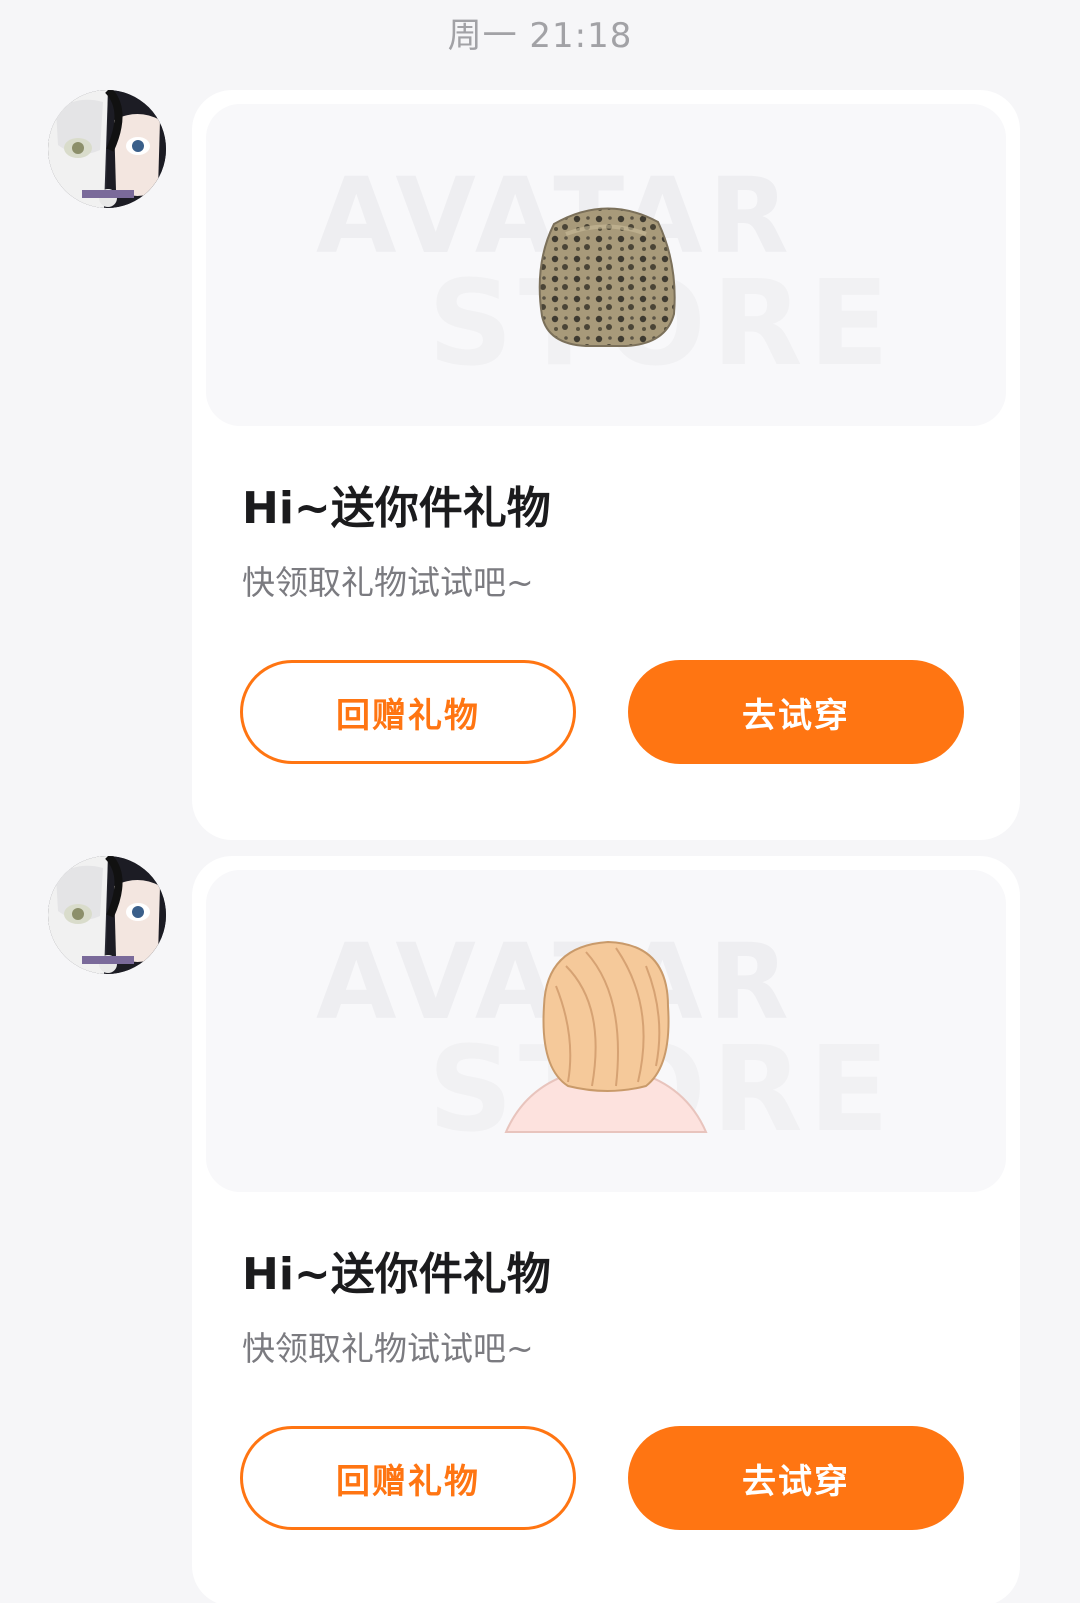  I want to click on leopard-print-hat-icon, so click(606, 284).